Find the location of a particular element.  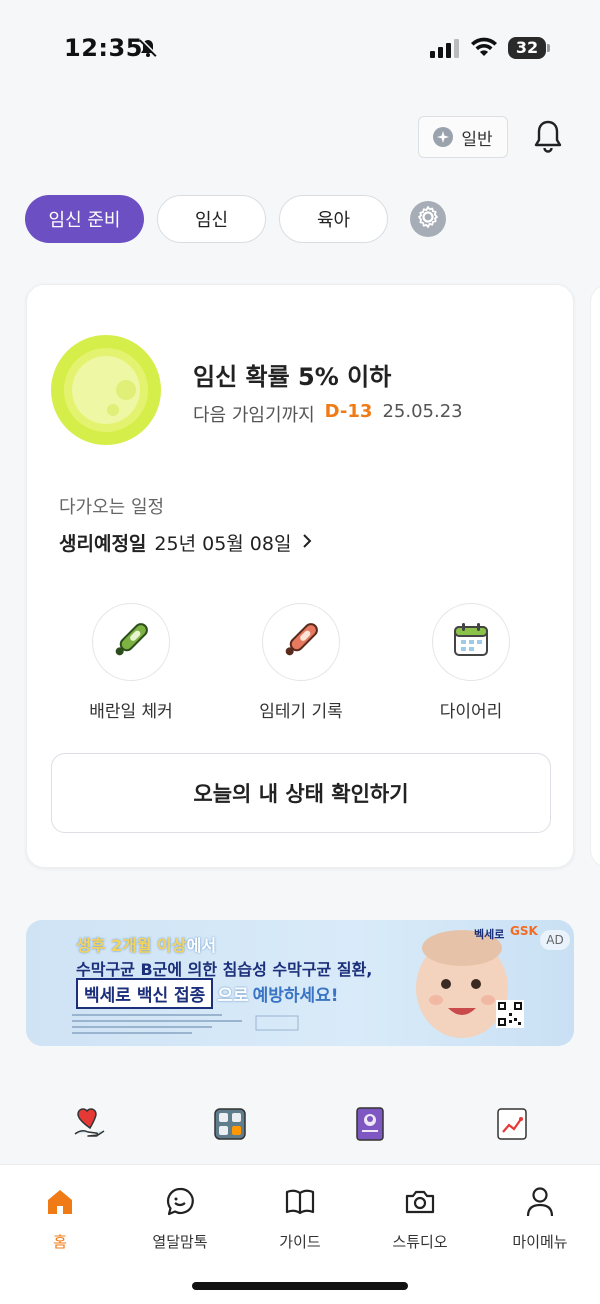

fertile-countdown: 다음 가임기까지 D-13 25.05.23 is located at coordinates (328, 414).